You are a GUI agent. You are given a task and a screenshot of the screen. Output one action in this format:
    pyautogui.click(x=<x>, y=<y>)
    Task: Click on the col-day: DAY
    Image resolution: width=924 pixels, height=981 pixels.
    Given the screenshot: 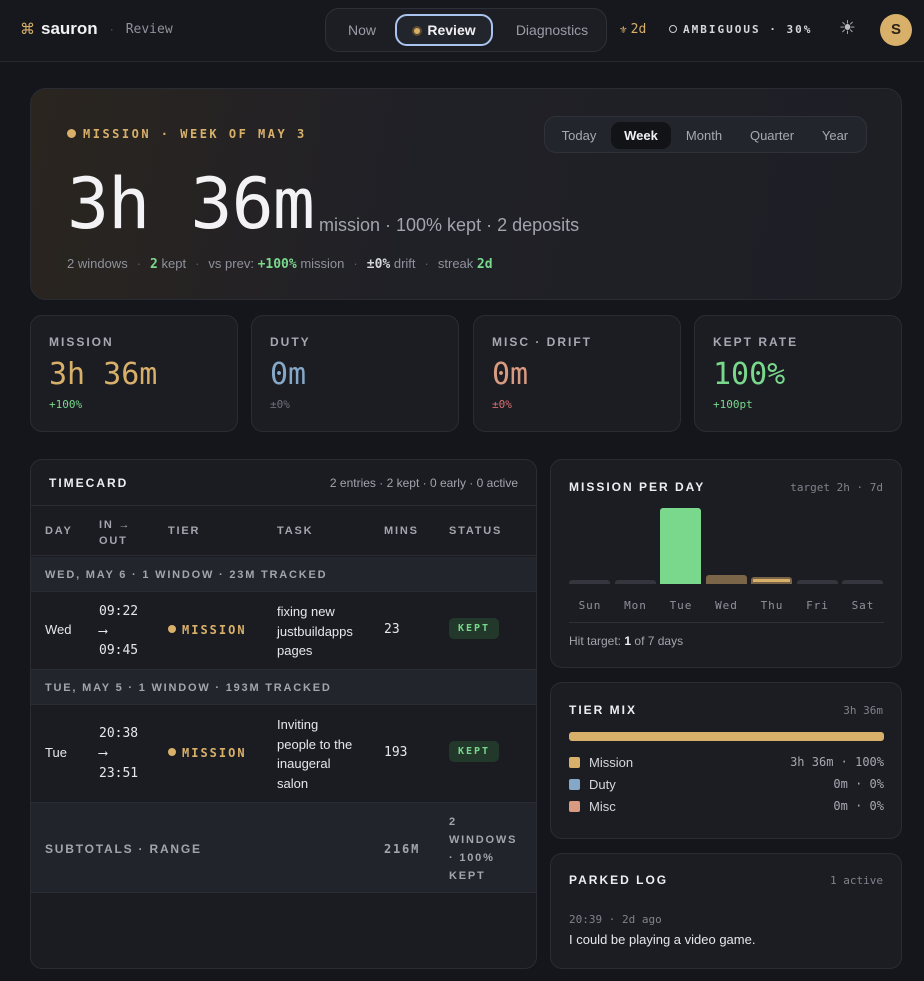 What is the action you would take?
    pyautogui.click(x=59, y=531)
    